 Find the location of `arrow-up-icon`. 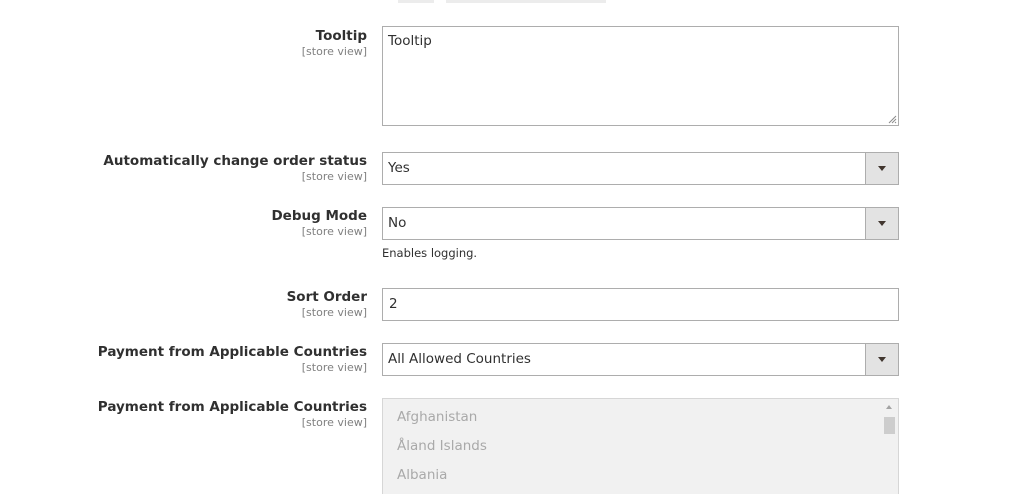

arrow-up-icon is located at coordinates (889, 407).